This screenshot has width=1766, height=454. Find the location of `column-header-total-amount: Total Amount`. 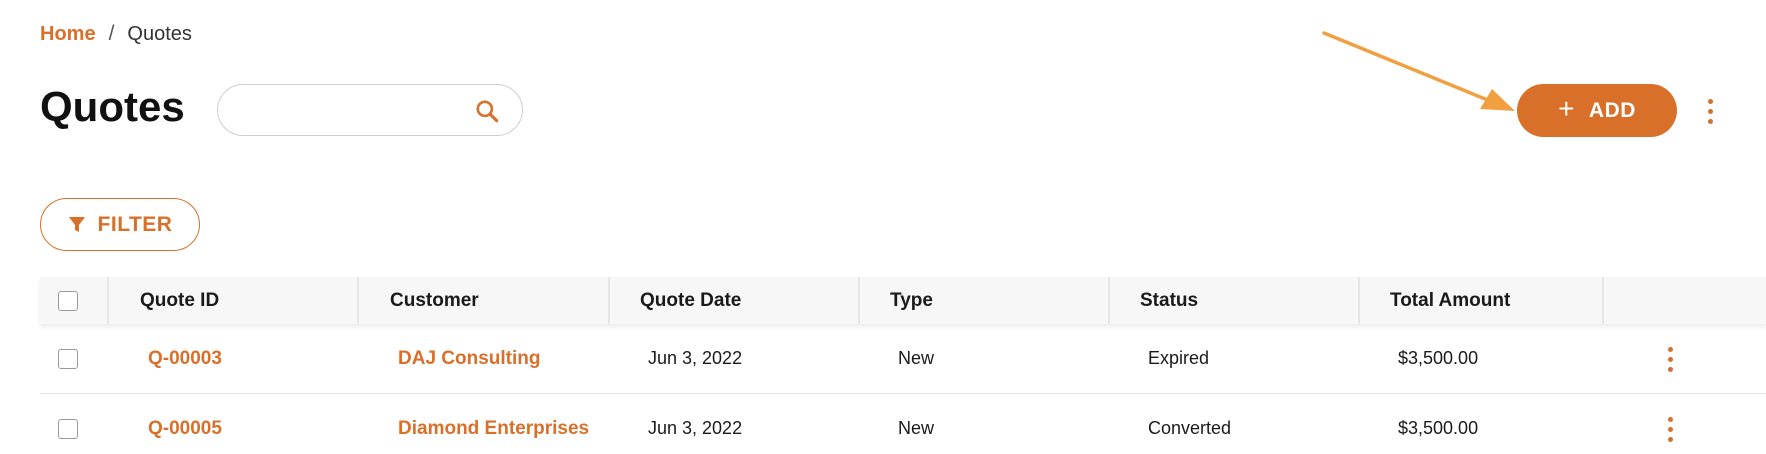

column-header-total-amount: Total Amount is located at coordinates (1450, 300).